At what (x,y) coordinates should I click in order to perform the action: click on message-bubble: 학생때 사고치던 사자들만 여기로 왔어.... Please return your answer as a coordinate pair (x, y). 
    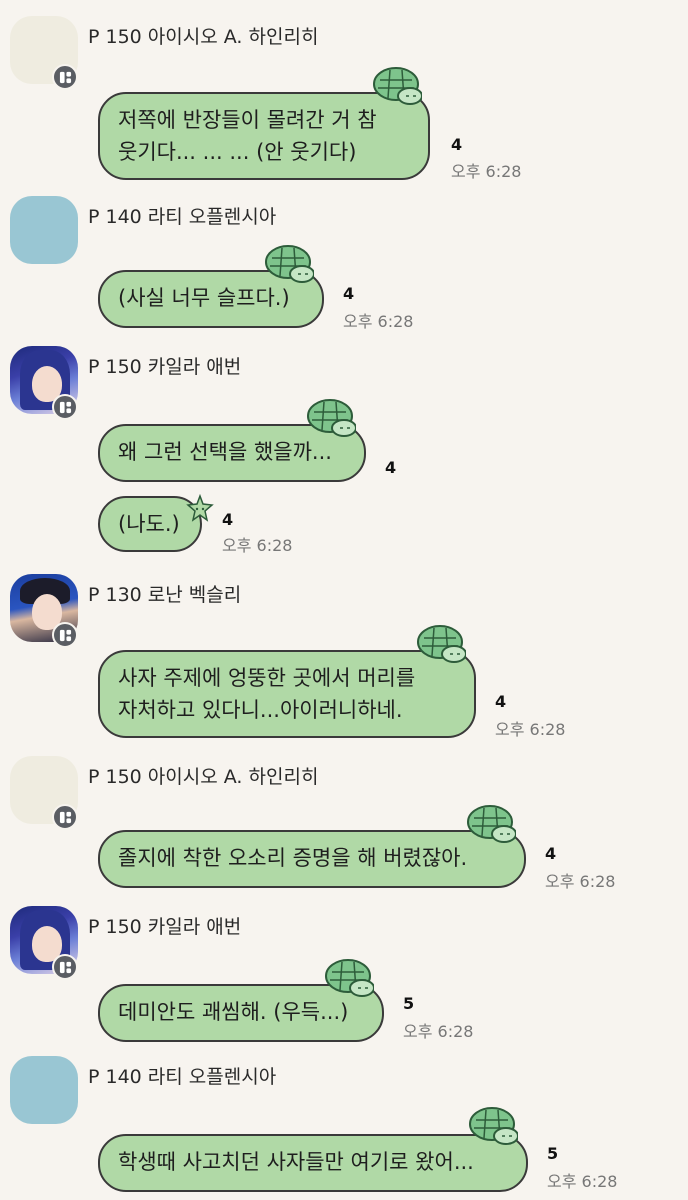
    Looking at the image, I should click on (313, 1163).